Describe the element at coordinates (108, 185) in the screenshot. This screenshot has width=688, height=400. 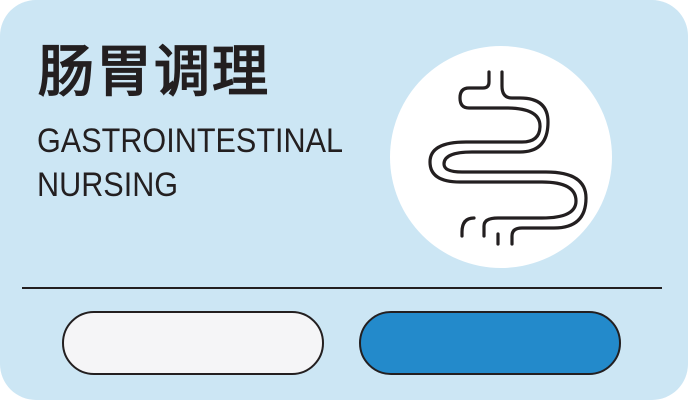
I see `category-title-english-line2: NURSING` at that location.